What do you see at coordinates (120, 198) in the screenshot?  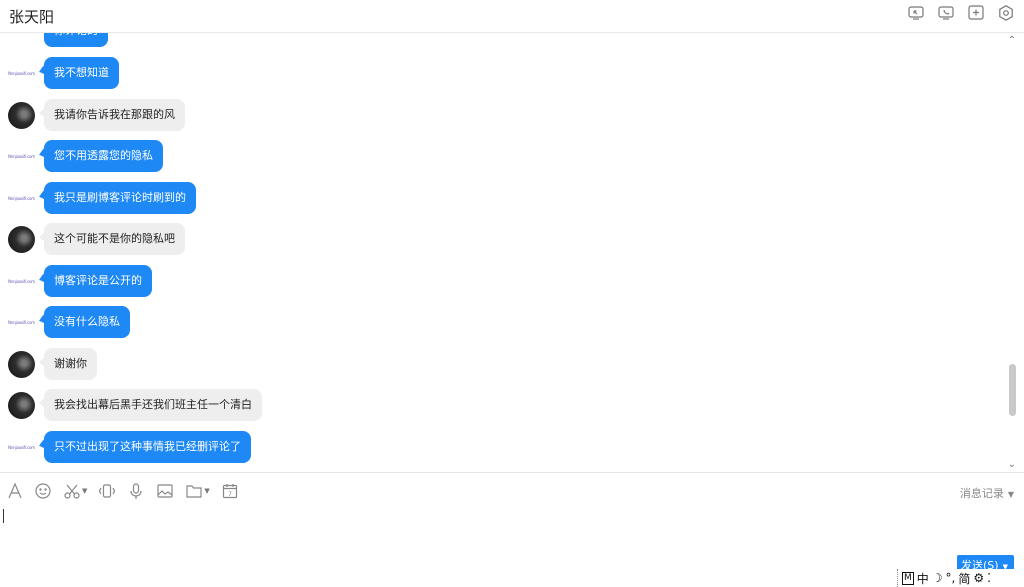 I see `message-bubble: 我只是刷博客评论时刷到的` at bounding box center [120, 198].